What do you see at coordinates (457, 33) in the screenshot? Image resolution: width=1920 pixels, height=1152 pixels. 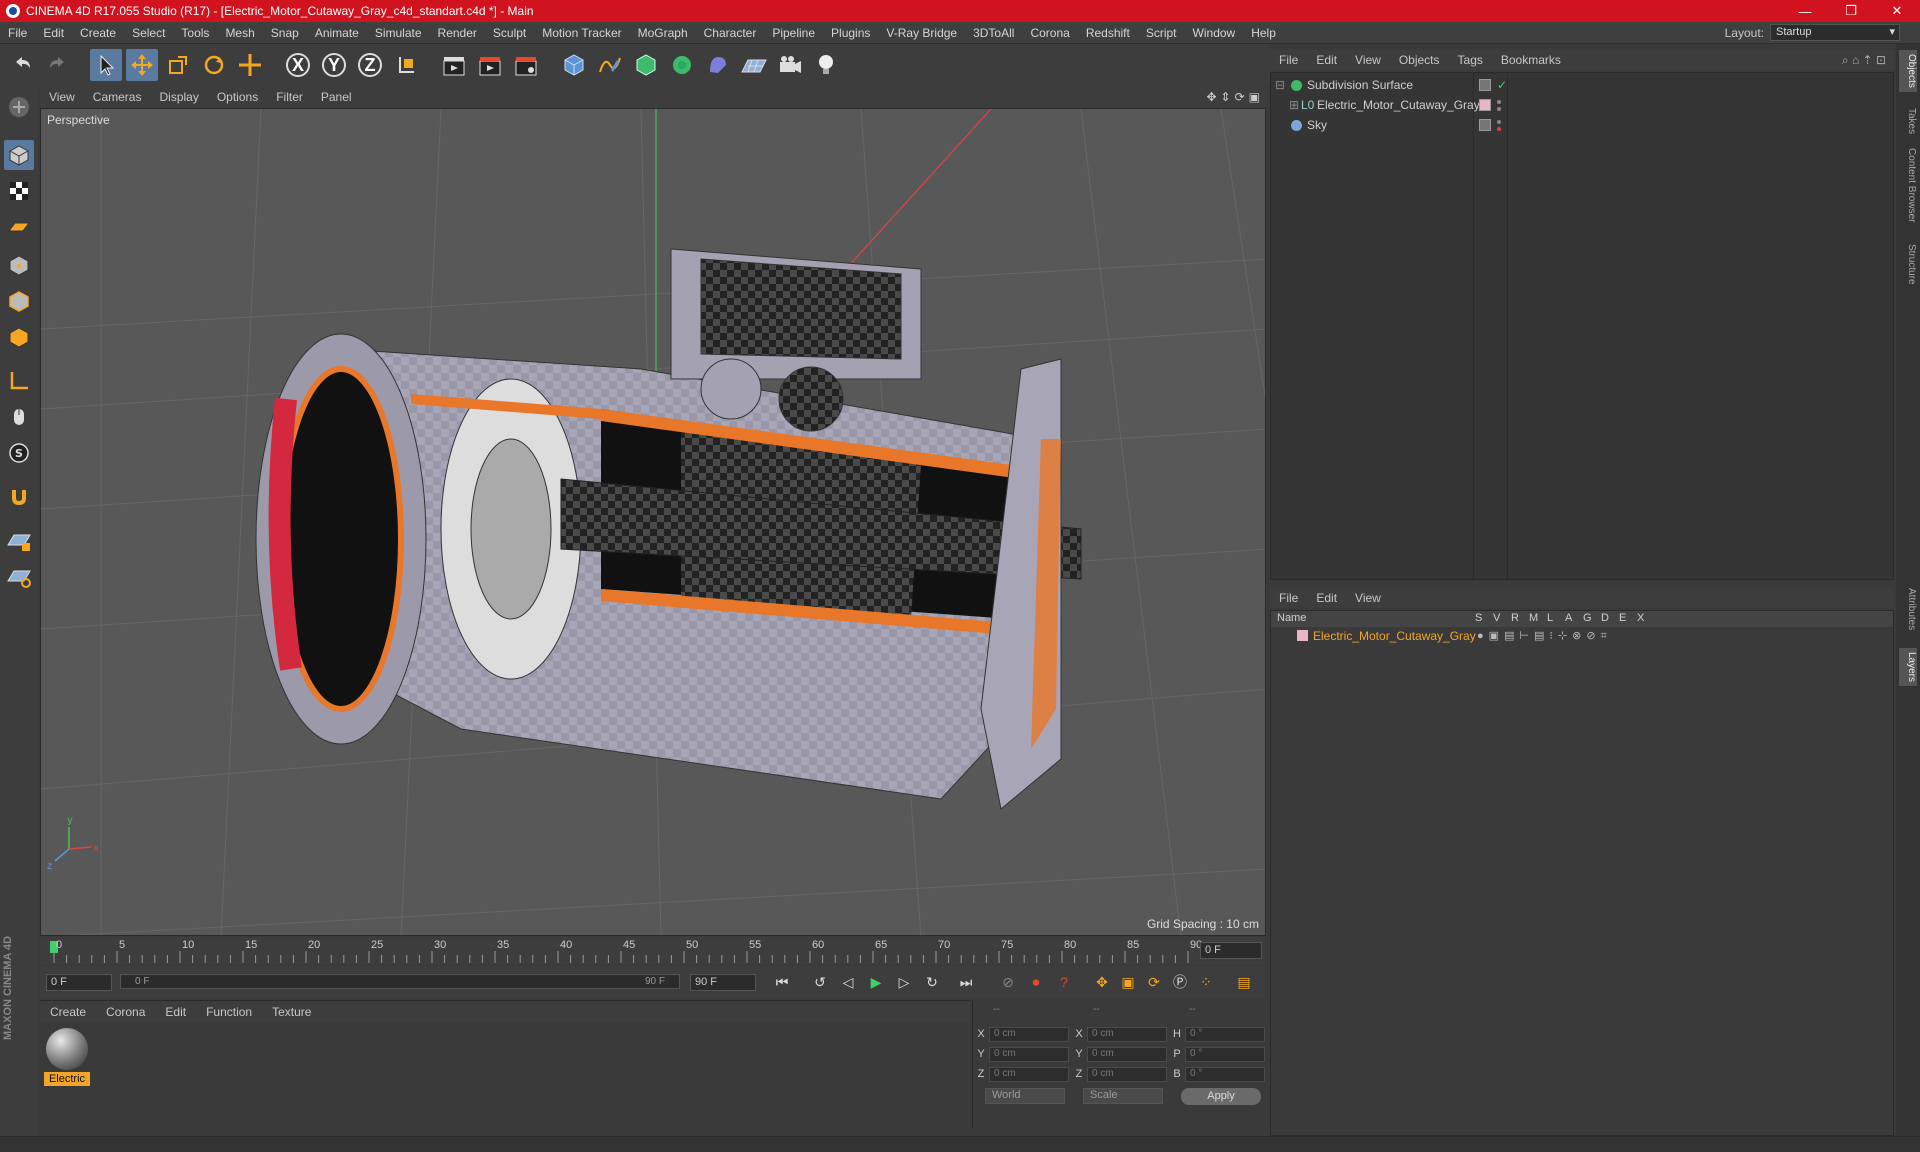 I see `menu-render: Render` at bounding box center [457, 33].